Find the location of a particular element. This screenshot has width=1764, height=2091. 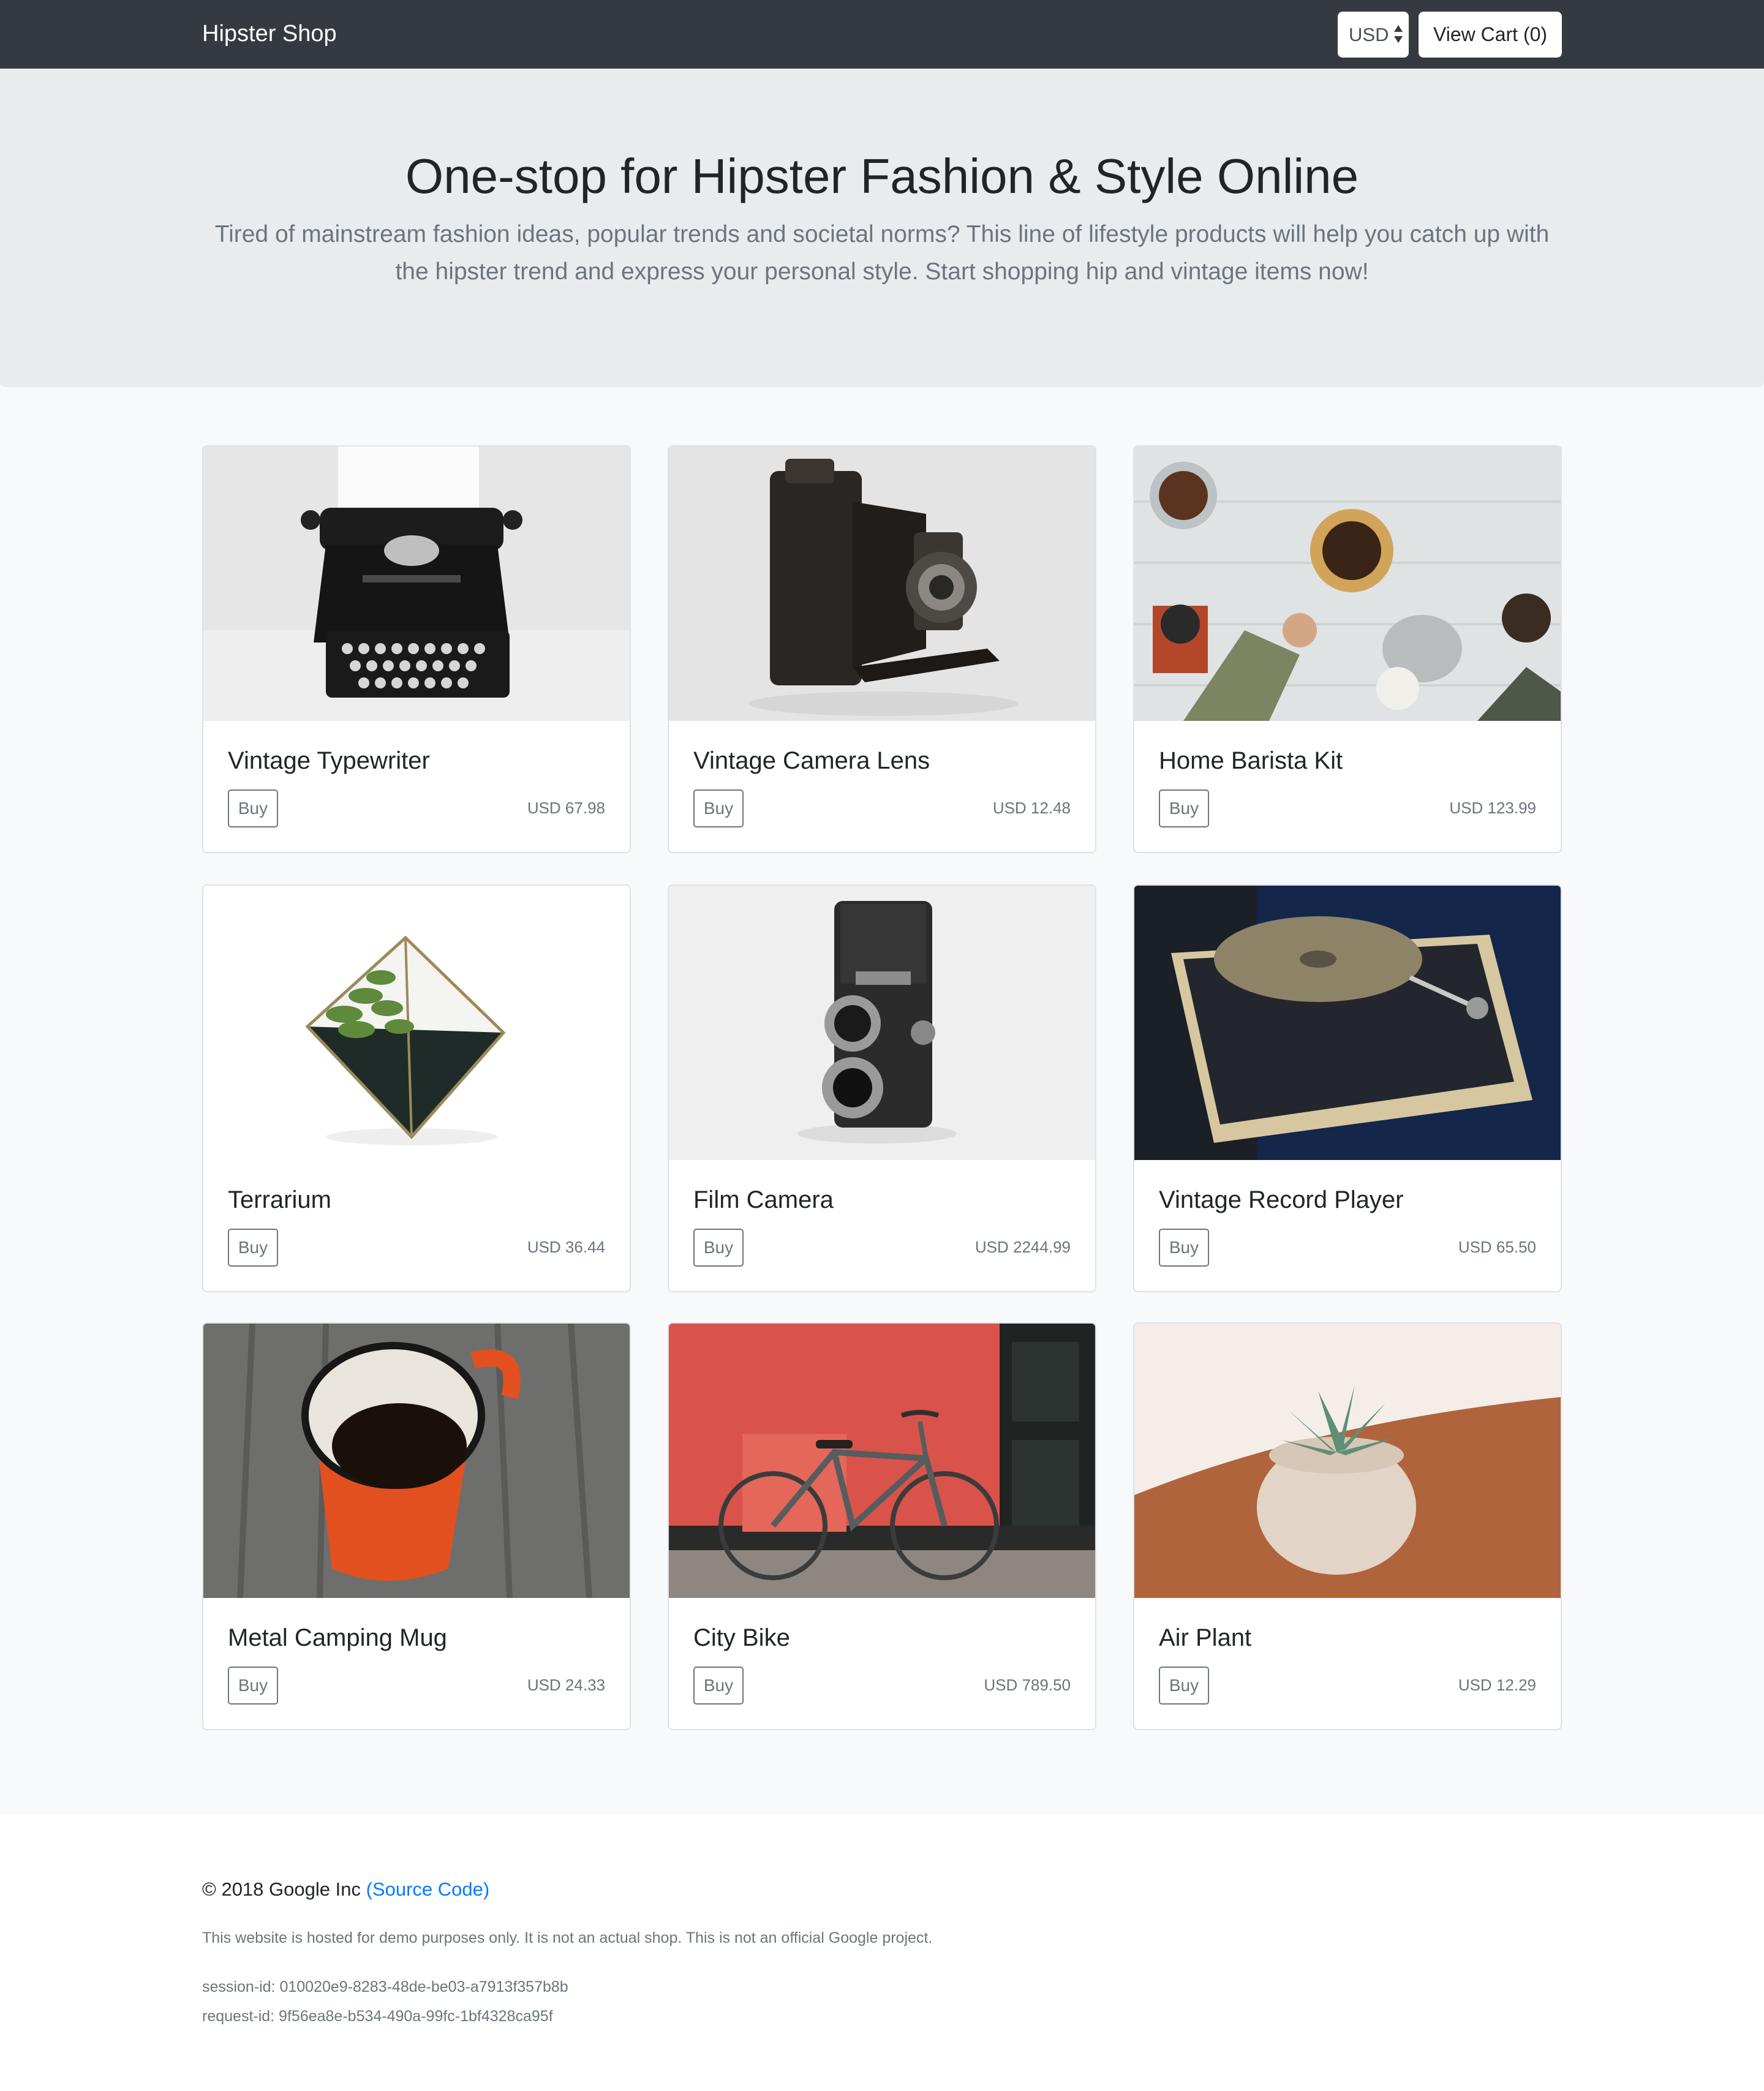

product-card: Vintage Typewriter Buy USD 67.98 is located at coordinates (417, 649).